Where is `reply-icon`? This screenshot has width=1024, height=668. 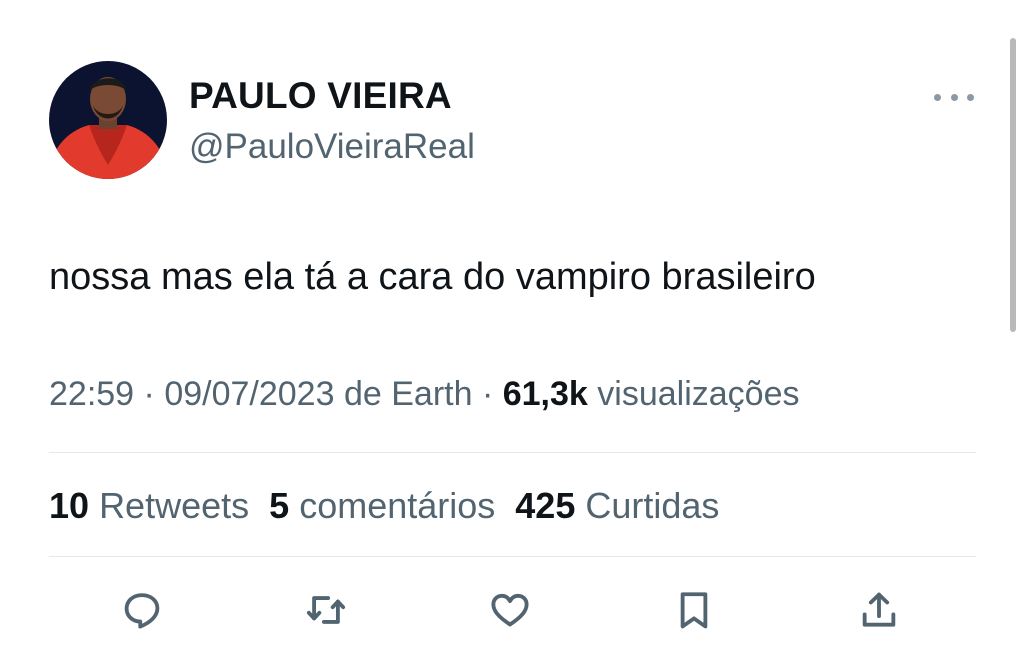 reply-icon is located at coordinates (142, 610).